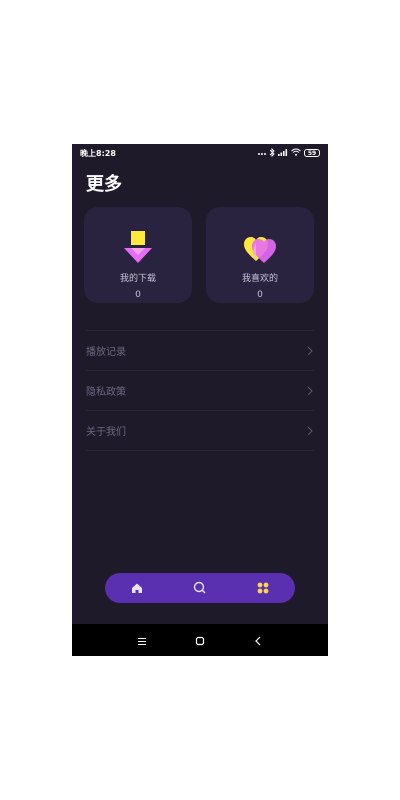 Image resolution: width=400 pixels, height=800 pixels. Describe the element at coordinates (138, 249) in the screenshot. I see `download-arrow-icon` at that location.